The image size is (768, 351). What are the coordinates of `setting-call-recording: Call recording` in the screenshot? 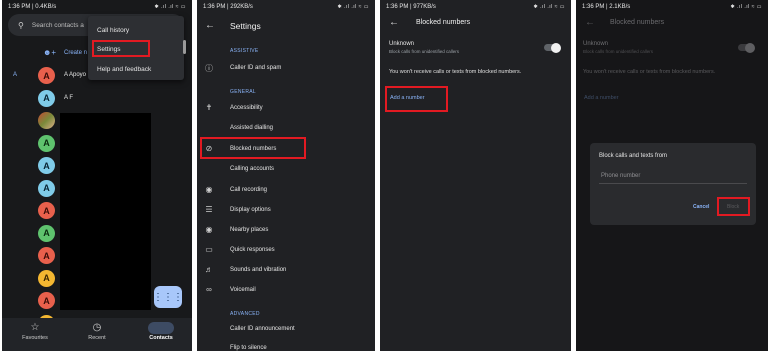 It's located at (248, 190).